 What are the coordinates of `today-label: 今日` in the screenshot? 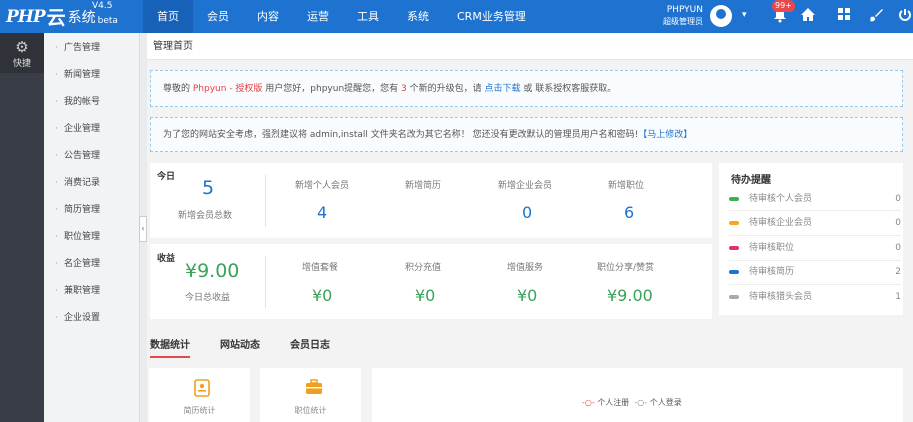 It's located at (166, 177).